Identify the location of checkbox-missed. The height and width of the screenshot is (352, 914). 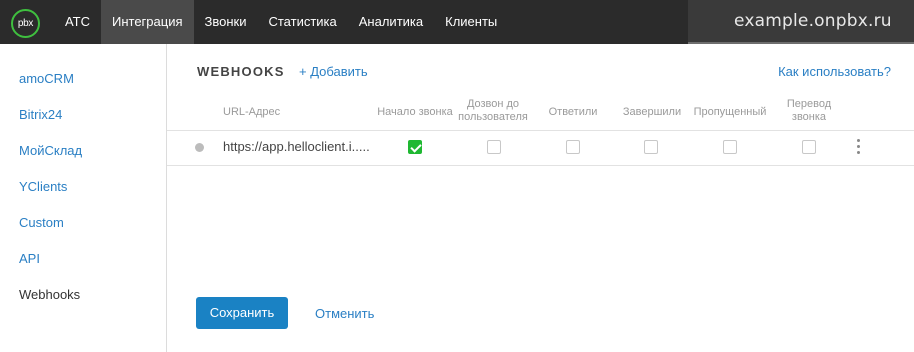
(730, 147).